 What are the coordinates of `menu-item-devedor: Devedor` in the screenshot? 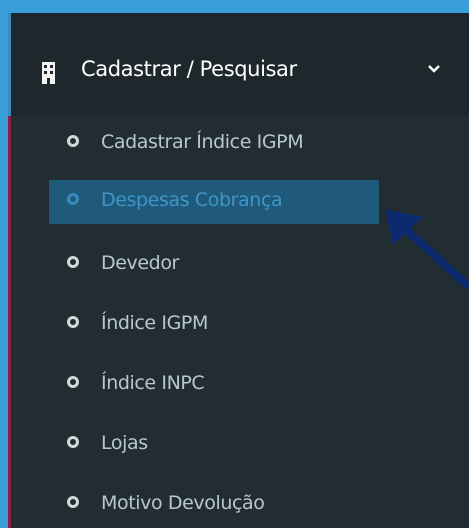 It's located at (214, 265).